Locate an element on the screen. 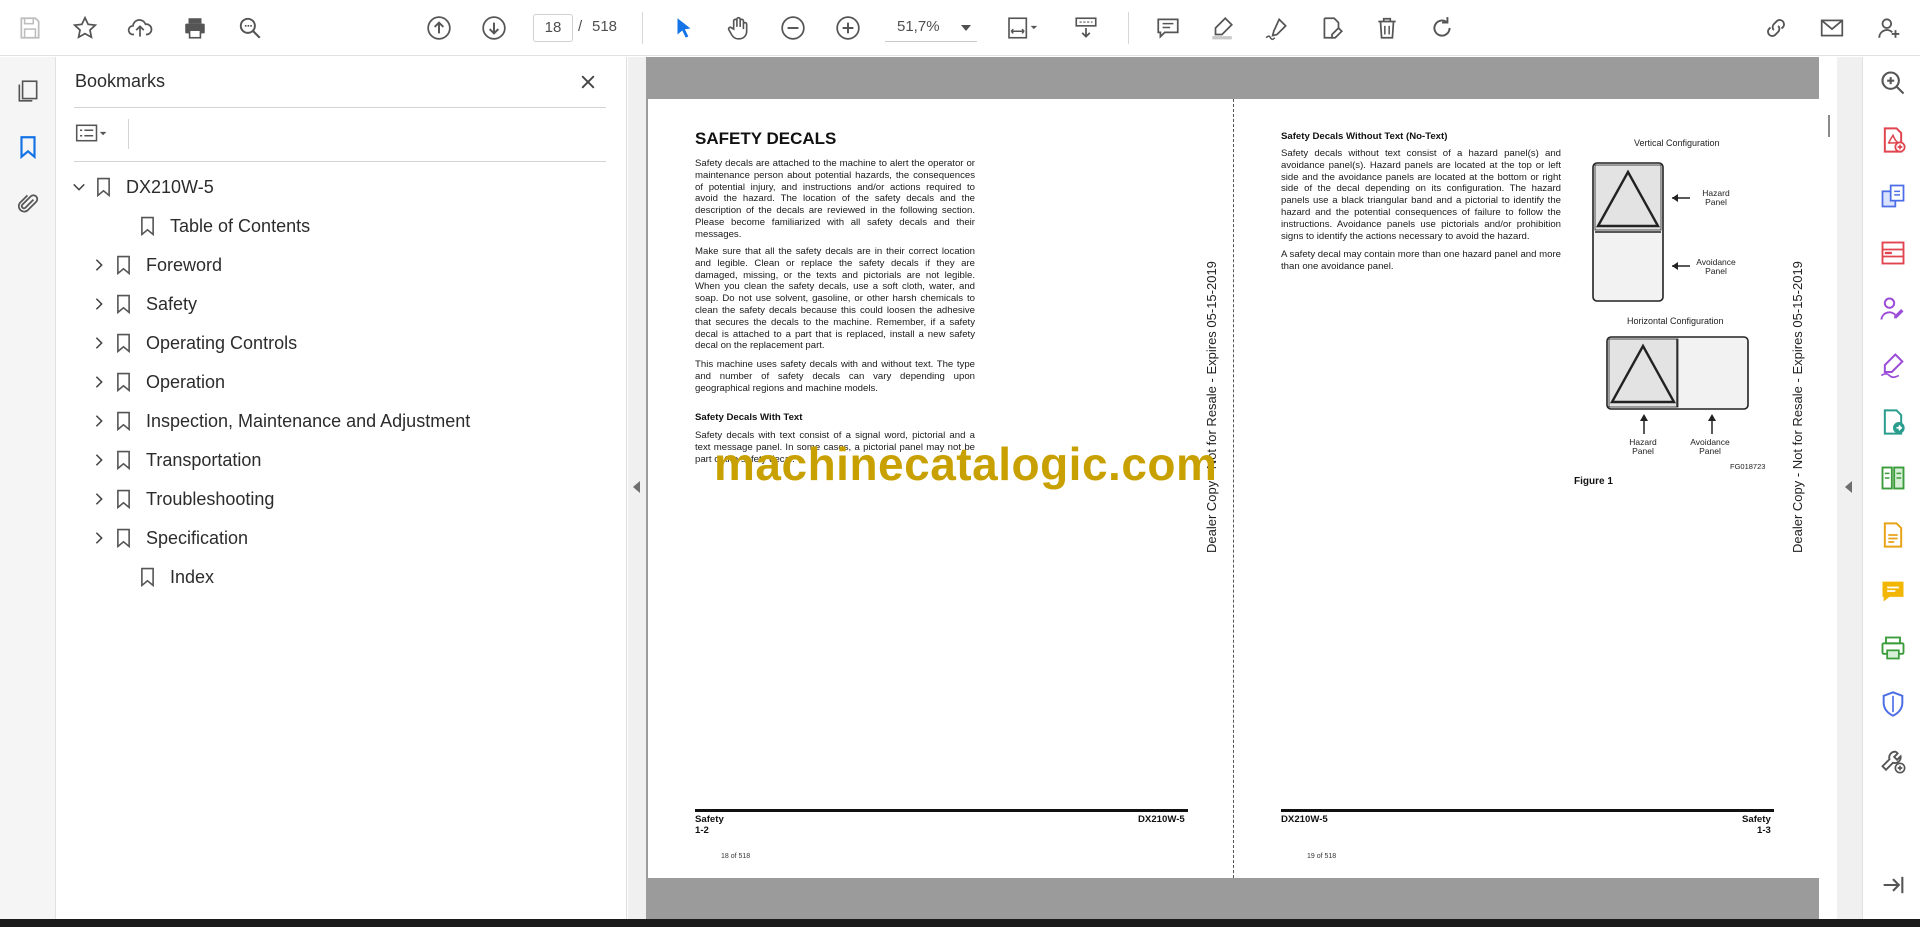 This screenshot has height=927, width=1920. toolbar-divider is located at coordinates (642, 28).